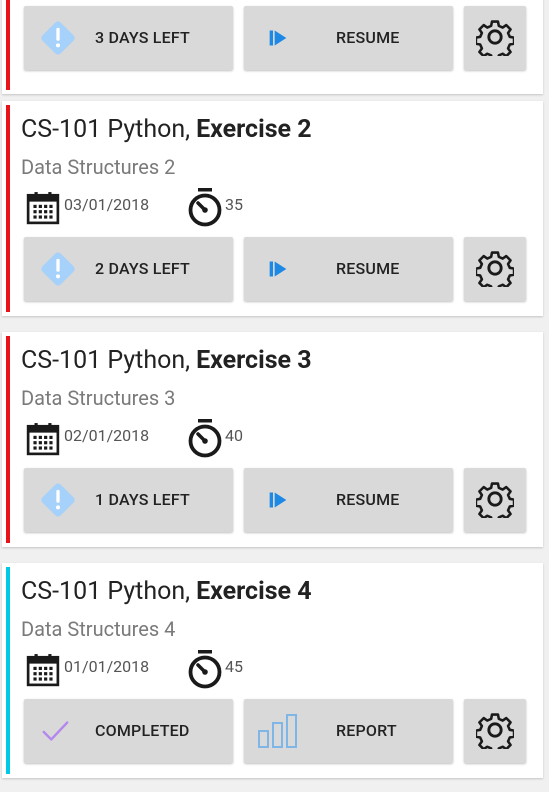 The height and width of the screenshot is (792, 549). I want to click on exercise-card-1: 3 DAYS LEFT RESUME, so click(272, 47).